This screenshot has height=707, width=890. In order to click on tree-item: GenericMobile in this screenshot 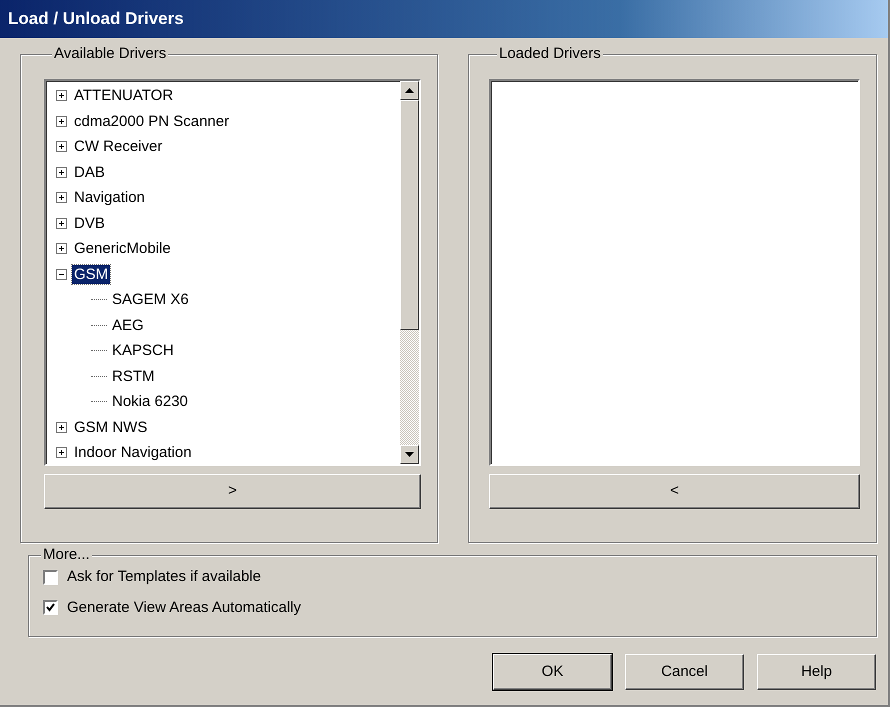, I will do `click(122, 248)`.